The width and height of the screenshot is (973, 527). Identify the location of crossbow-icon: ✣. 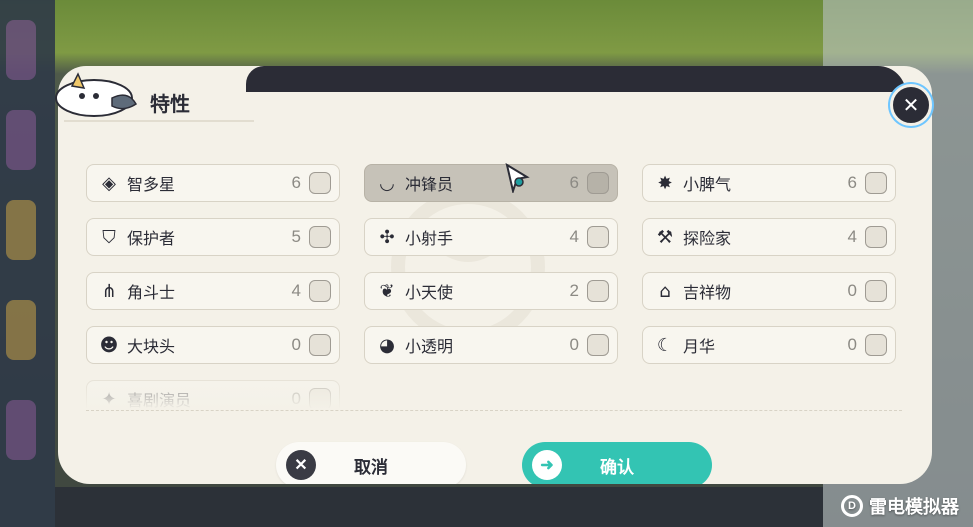
(387, 237).